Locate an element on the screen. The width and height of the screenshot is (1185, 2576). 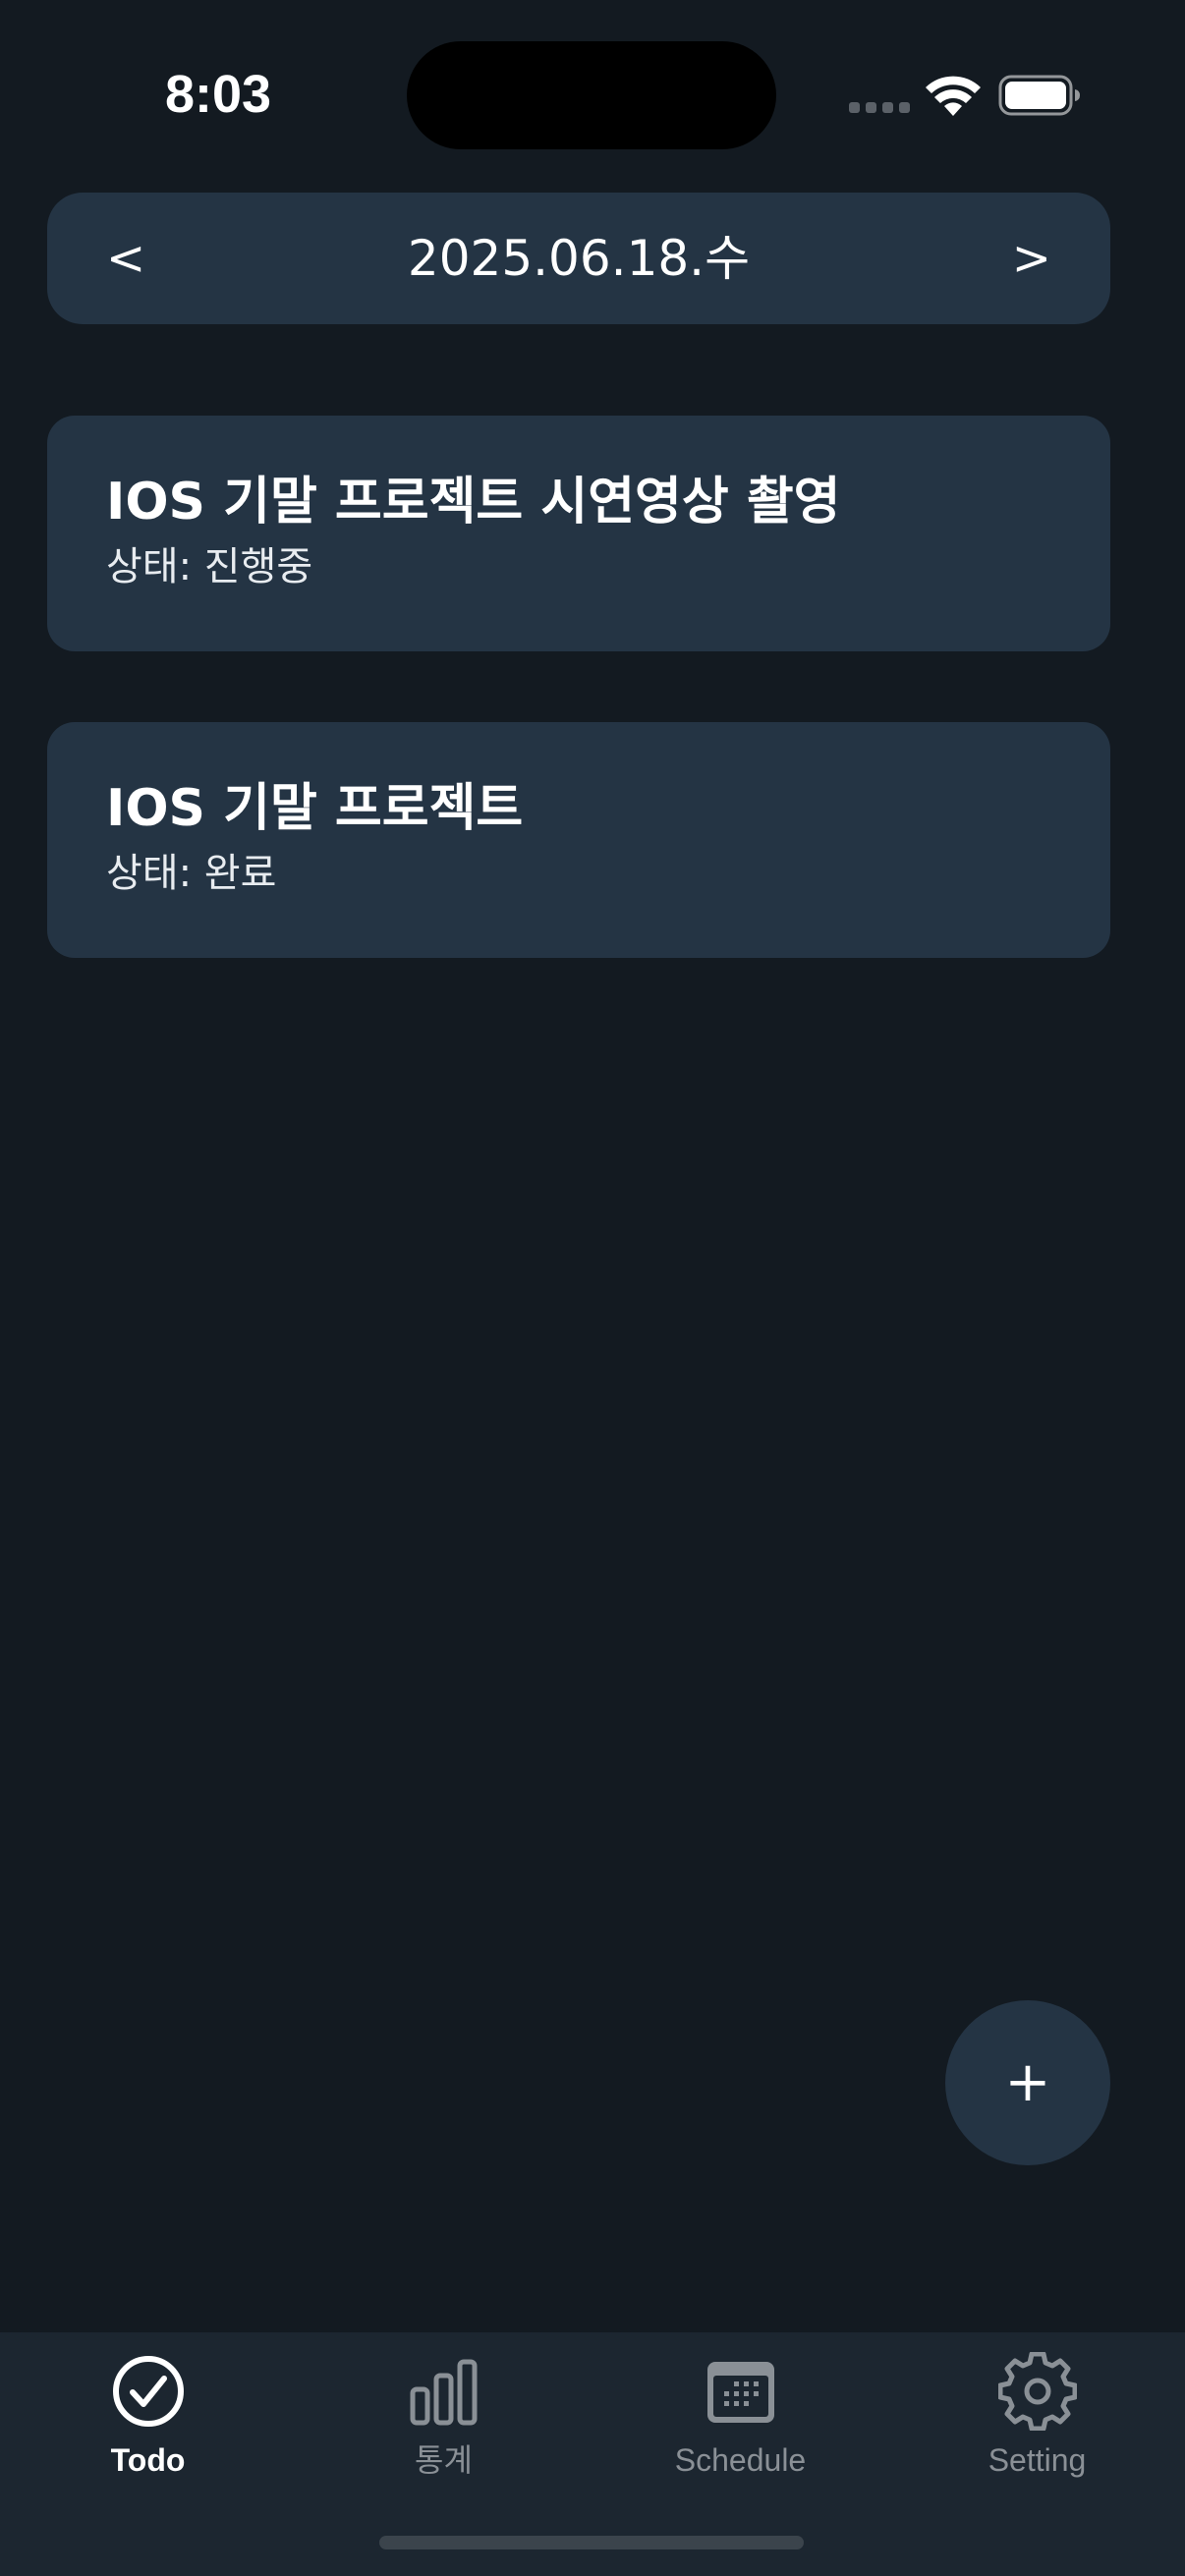
tab-schedule: Schedule is located at coordinates (740, 2406).